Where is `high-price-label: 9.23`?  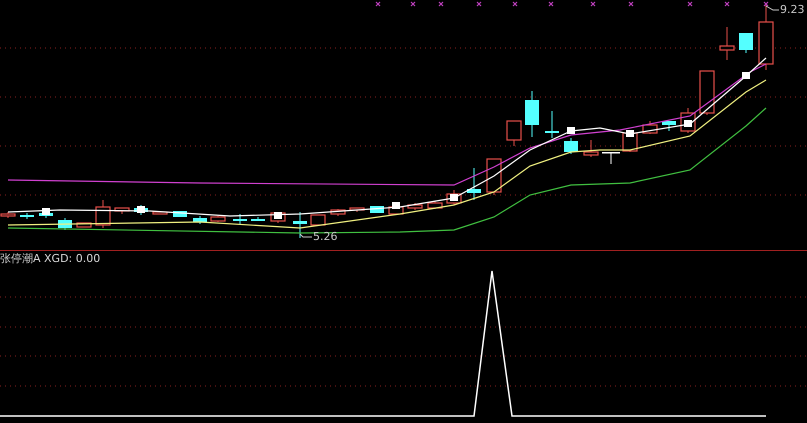 high-price-label: 9.23 is located at coordinates (792, 9).